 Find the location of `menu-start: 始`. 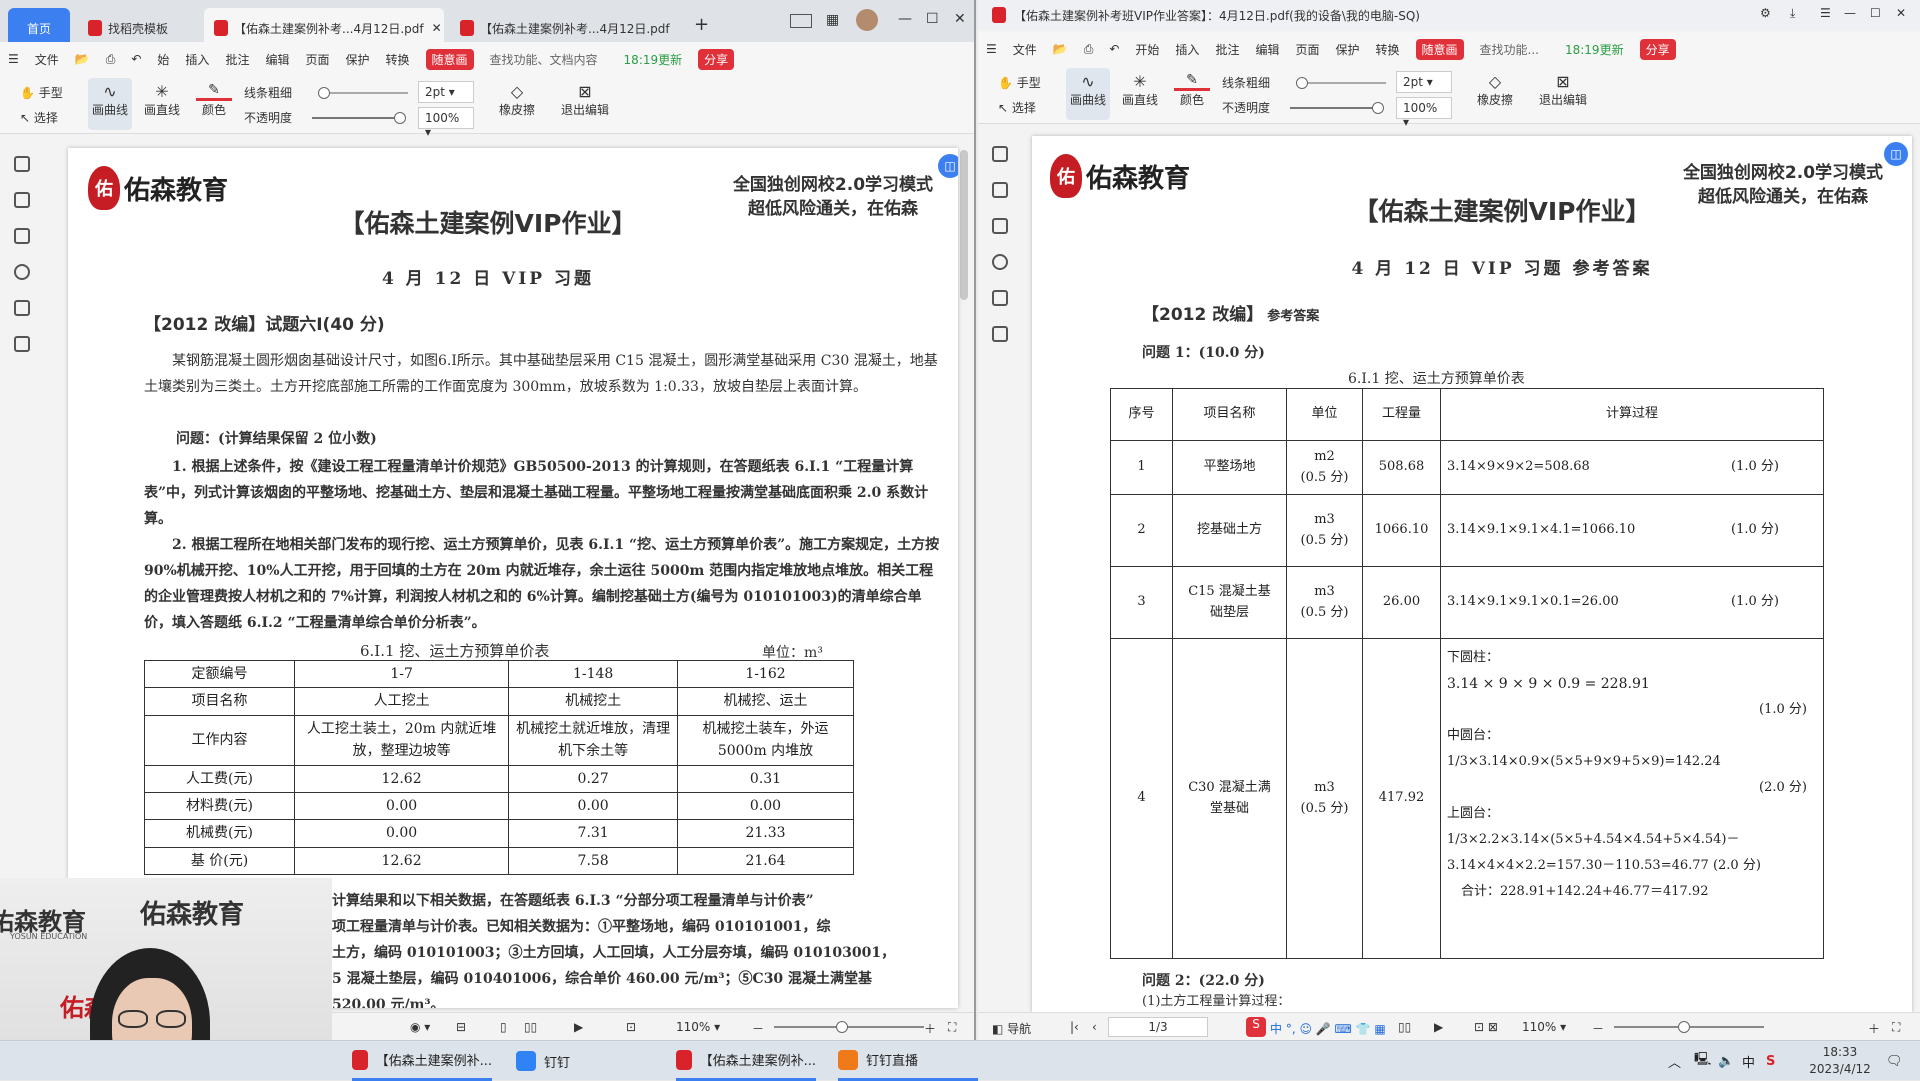

menu-start: 始 is located at coordinates (163, 59).